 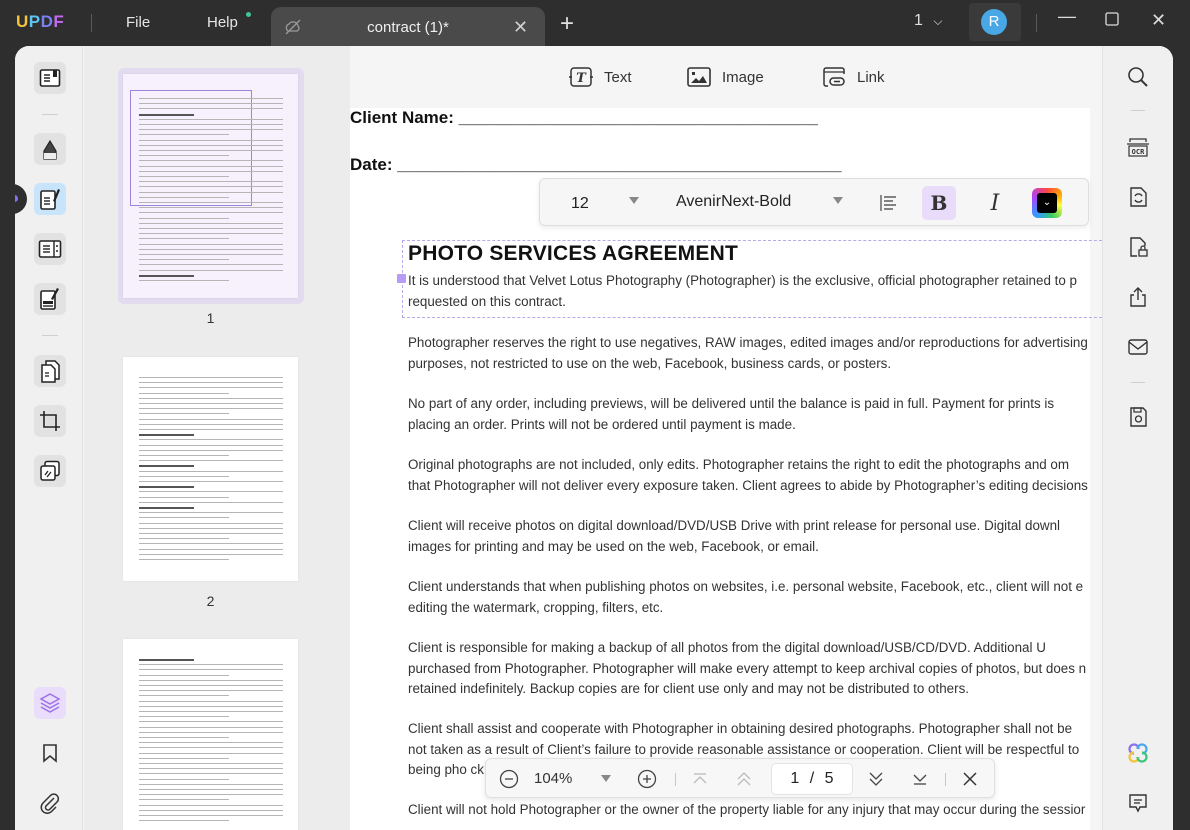 What do you see at coordinates (647, 779) in the screenshot?
I see `zoom-in-button` at bounding box center [647, 779].